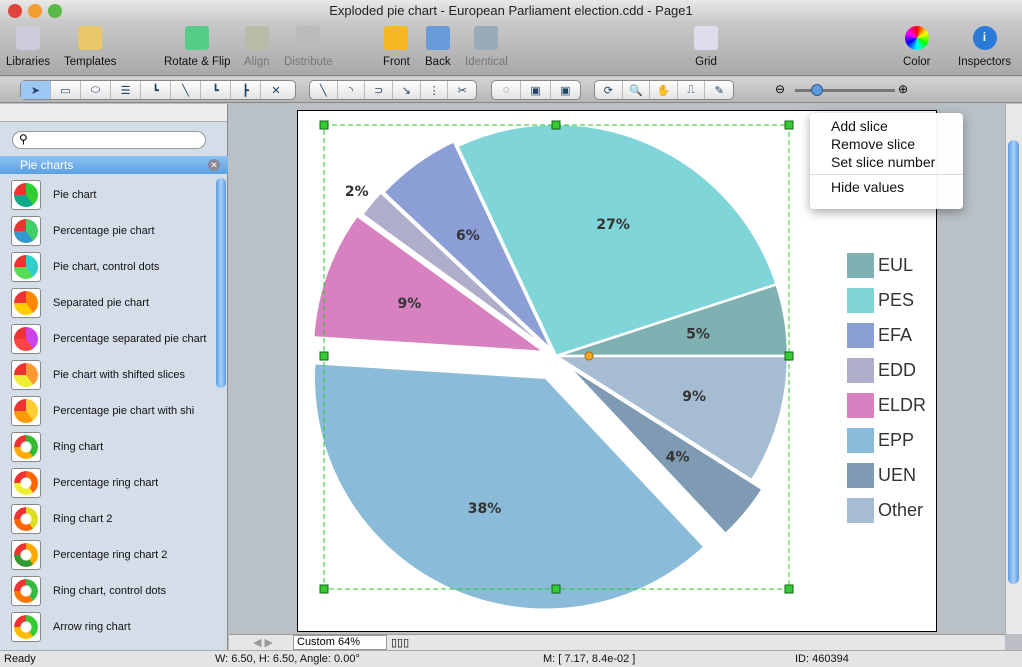 This screenshot has width=1022, height=667. Describe the element at coordinates (886, 144) in the screenshot. I see `menu-remove-slice: Remove slice` at that location.